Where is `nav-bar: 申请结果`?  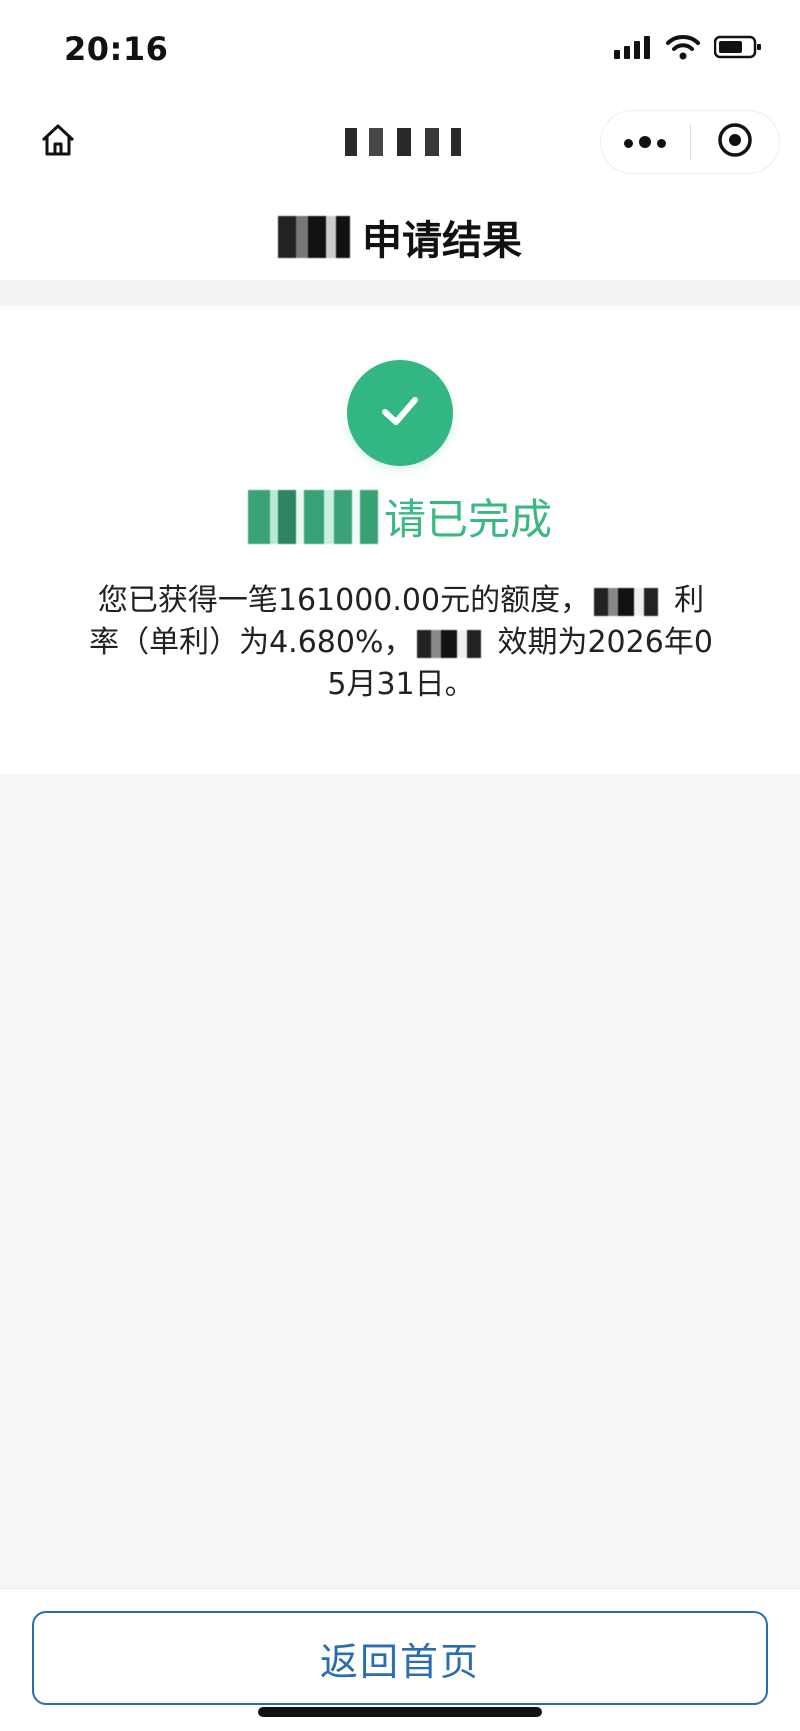
nav-bar: 申请结果 is located at coordinates (400, 190).